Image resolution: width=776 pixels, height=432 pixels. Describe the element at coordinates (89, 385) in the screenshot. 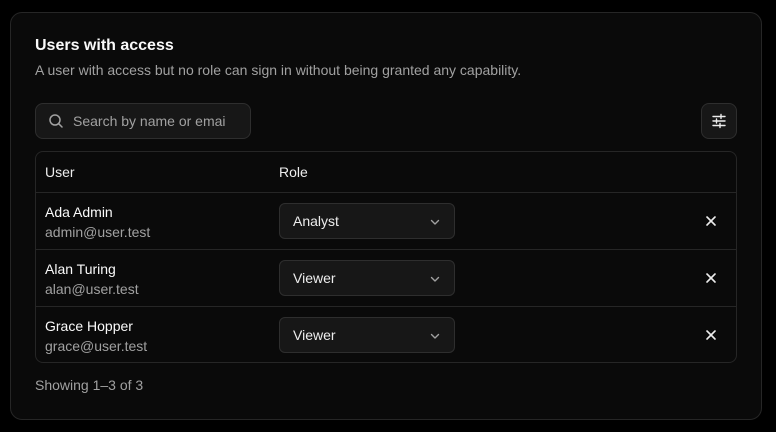

I see `pagination-status: Showing 1–3 of 3` at that location.